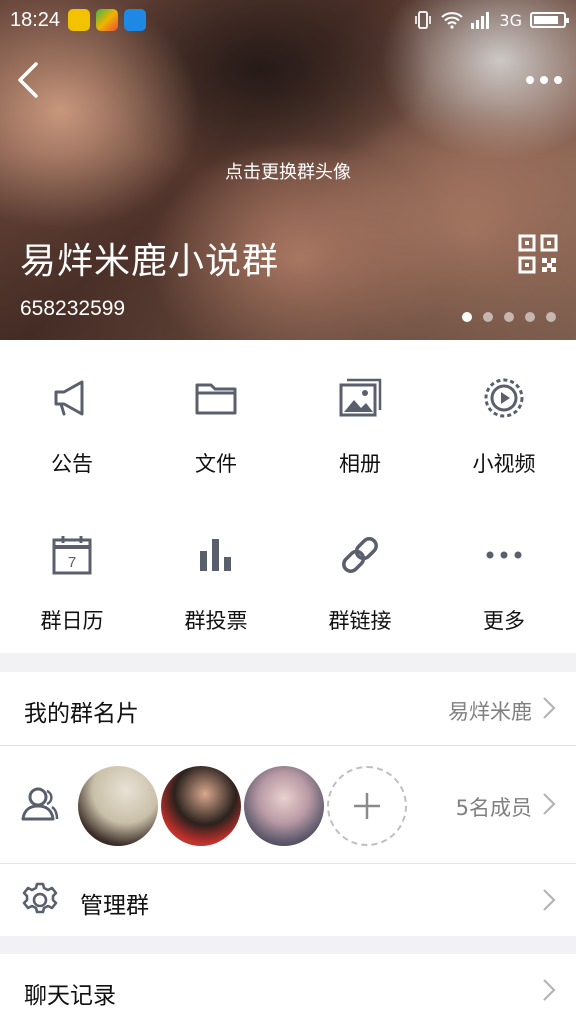 The height and width of the screenshot is (1024, 576). What do you see at coordinates (150, 261) in the screenshot?
I see `group-name: 易烊米鹿小说群` at bounding box center [150, 261].